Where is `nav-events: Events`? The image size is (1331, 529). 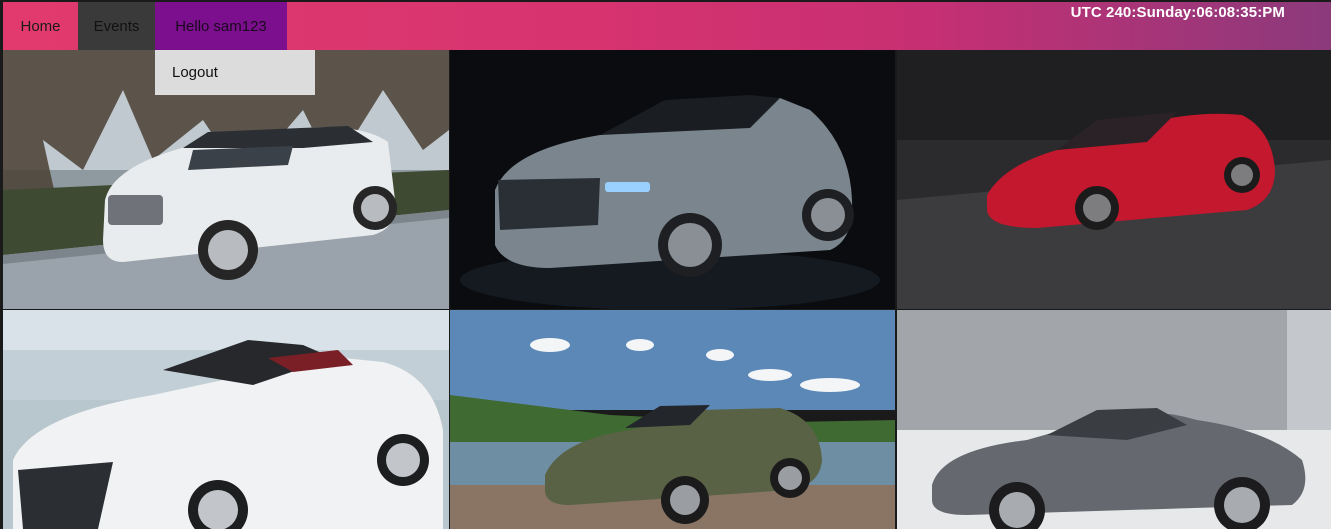
nav-events: Events is located at coordinates (116, 26).